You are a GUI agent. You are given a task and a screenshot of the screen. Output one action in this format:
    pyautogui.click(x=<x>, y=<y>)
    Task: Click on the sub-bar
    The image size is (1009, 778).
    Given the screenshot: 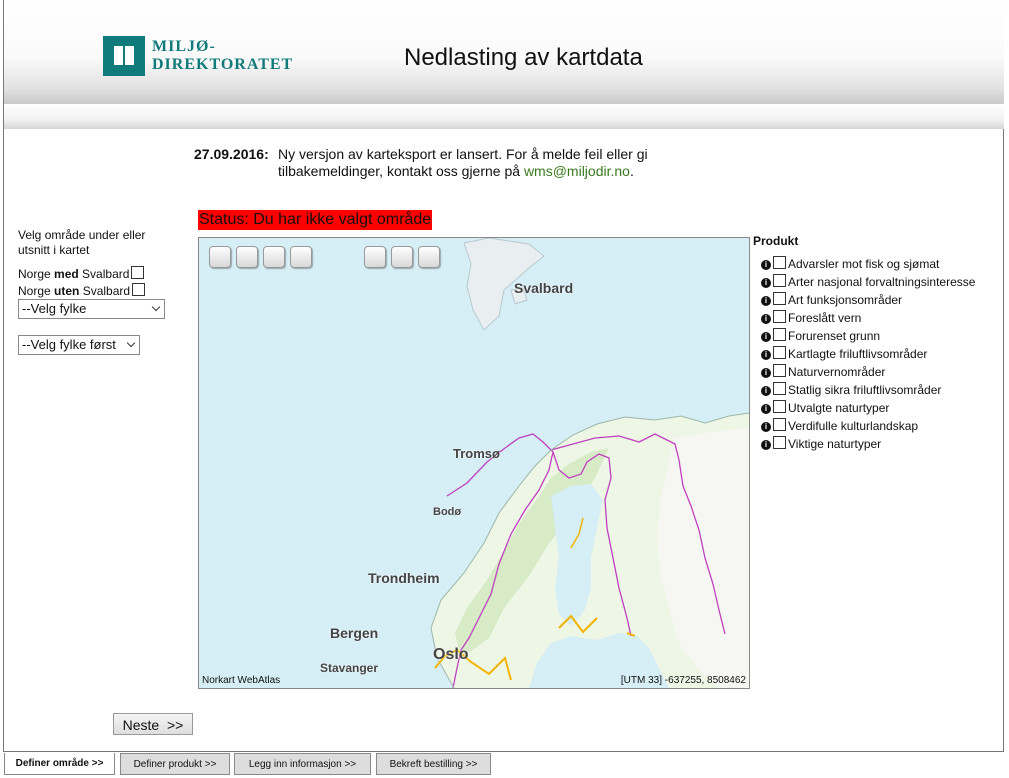 What is the action you would take?
    pyautogui.click(x=504, y=116)
    